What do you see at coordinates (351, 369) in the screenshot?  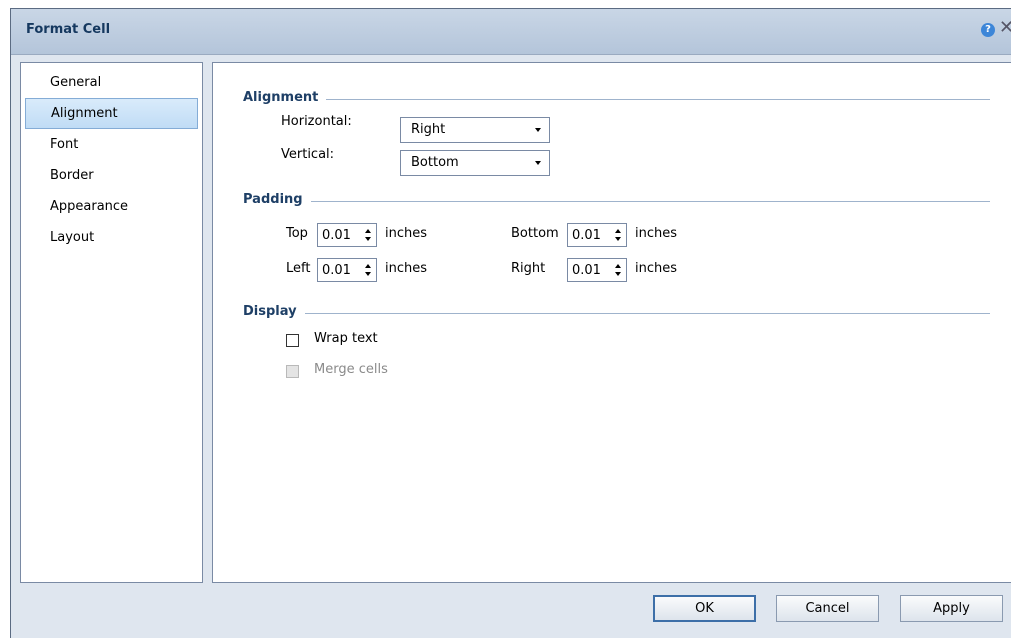 I see `merge-cells-label: Merge cells` at bounding box center [351, 369].